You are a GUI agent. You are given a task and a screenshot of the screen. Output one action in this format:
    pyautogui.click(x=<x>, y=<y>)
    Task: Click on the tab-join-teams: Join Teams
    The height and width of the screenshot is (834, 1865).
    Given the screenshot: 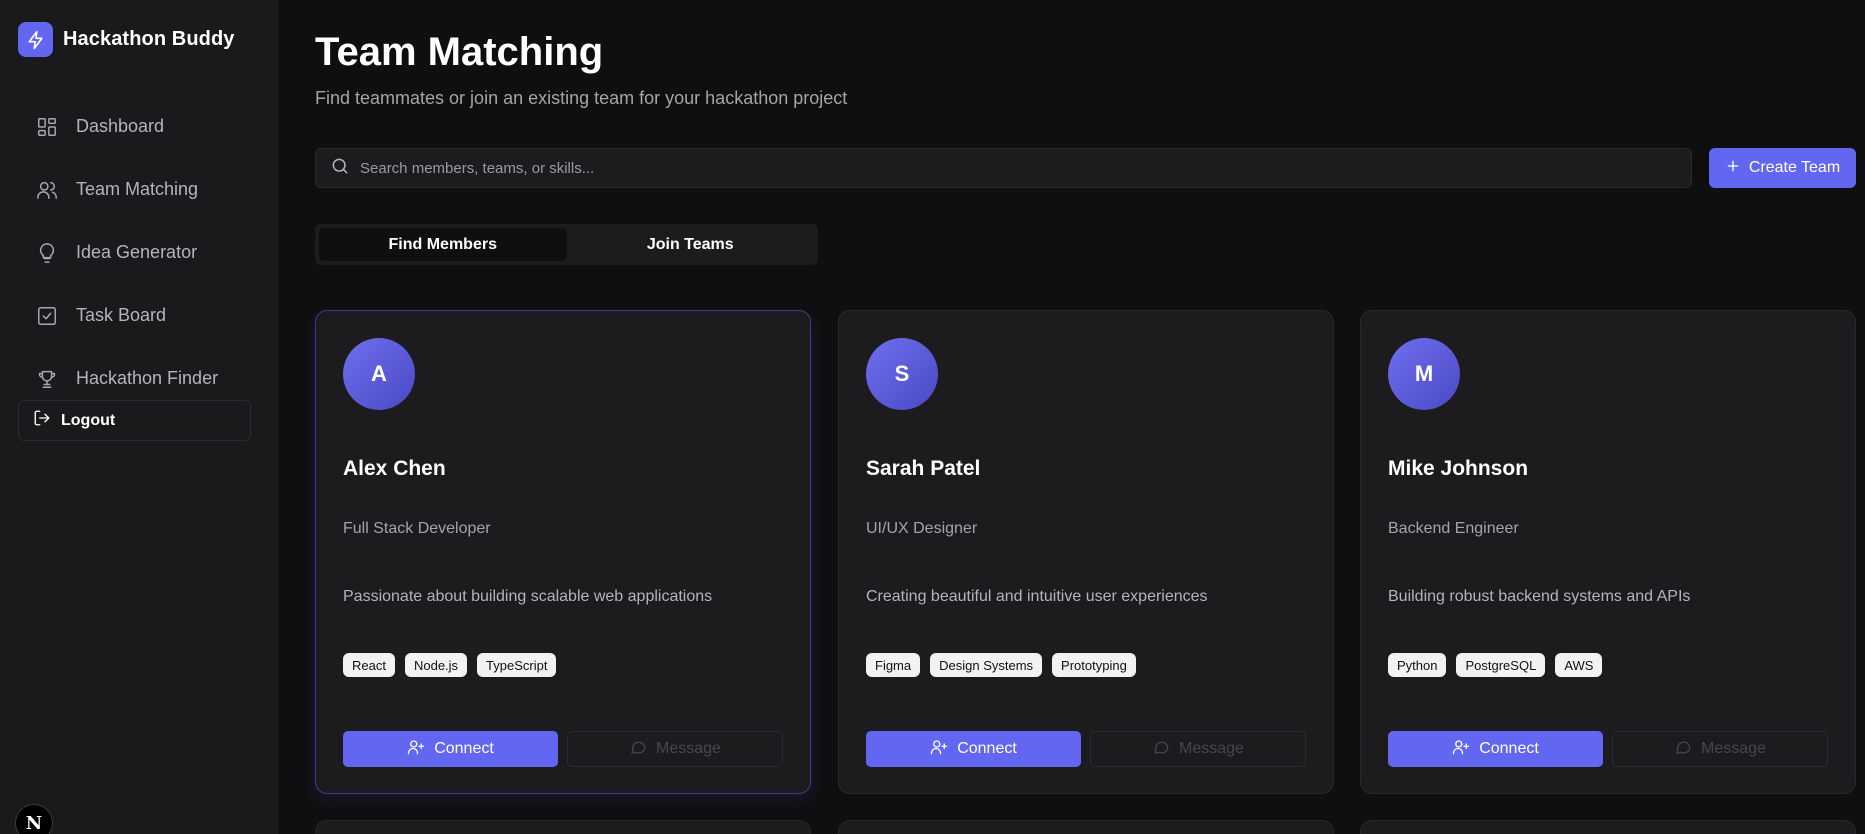 What is the action you would take?
    pyautogui.click(x=691, y=244)
    